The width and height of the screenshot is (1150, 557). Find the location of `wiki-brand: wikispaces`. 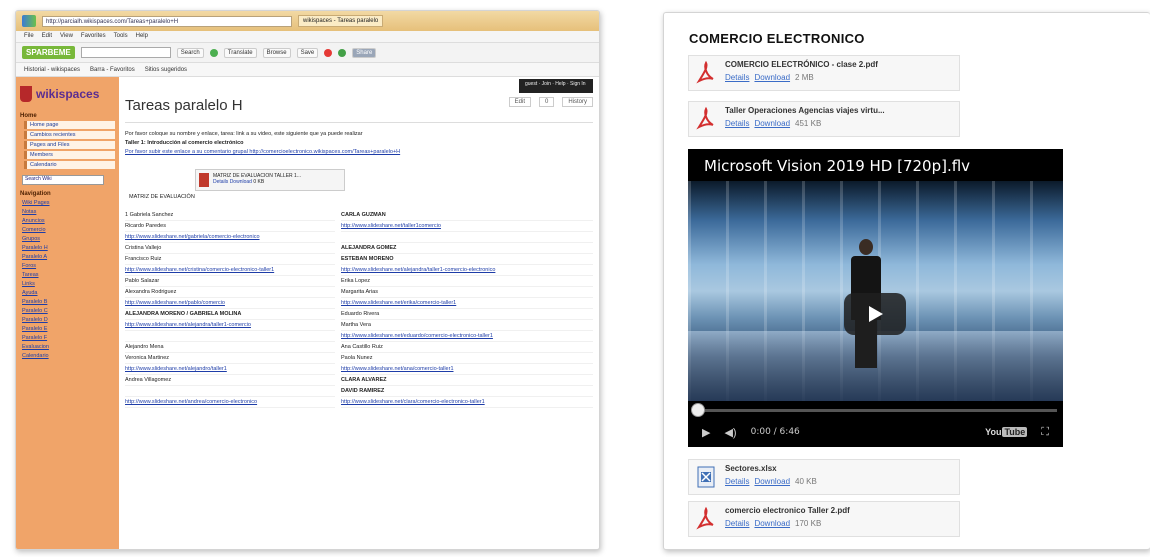

wiki-brand: wikispaces is located at coordinates (68, 94).